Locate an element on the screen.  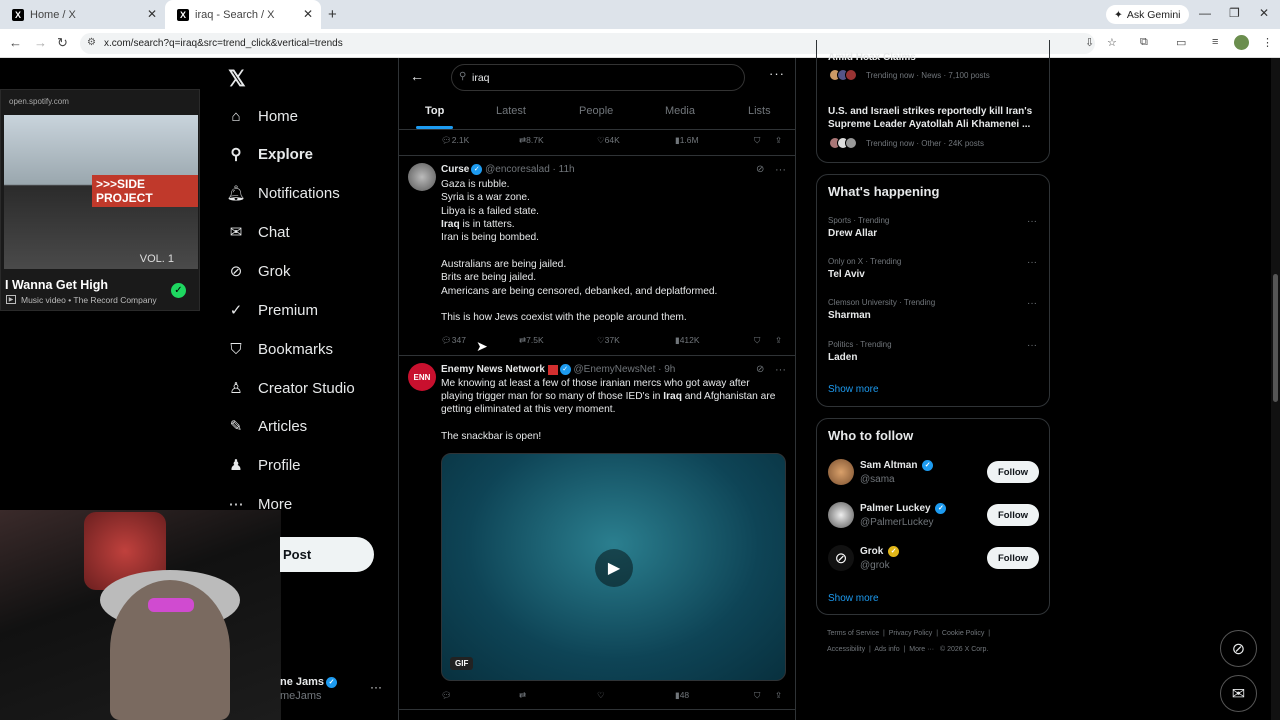
scrollbar-thumb is located at coordinates (1275, 338).